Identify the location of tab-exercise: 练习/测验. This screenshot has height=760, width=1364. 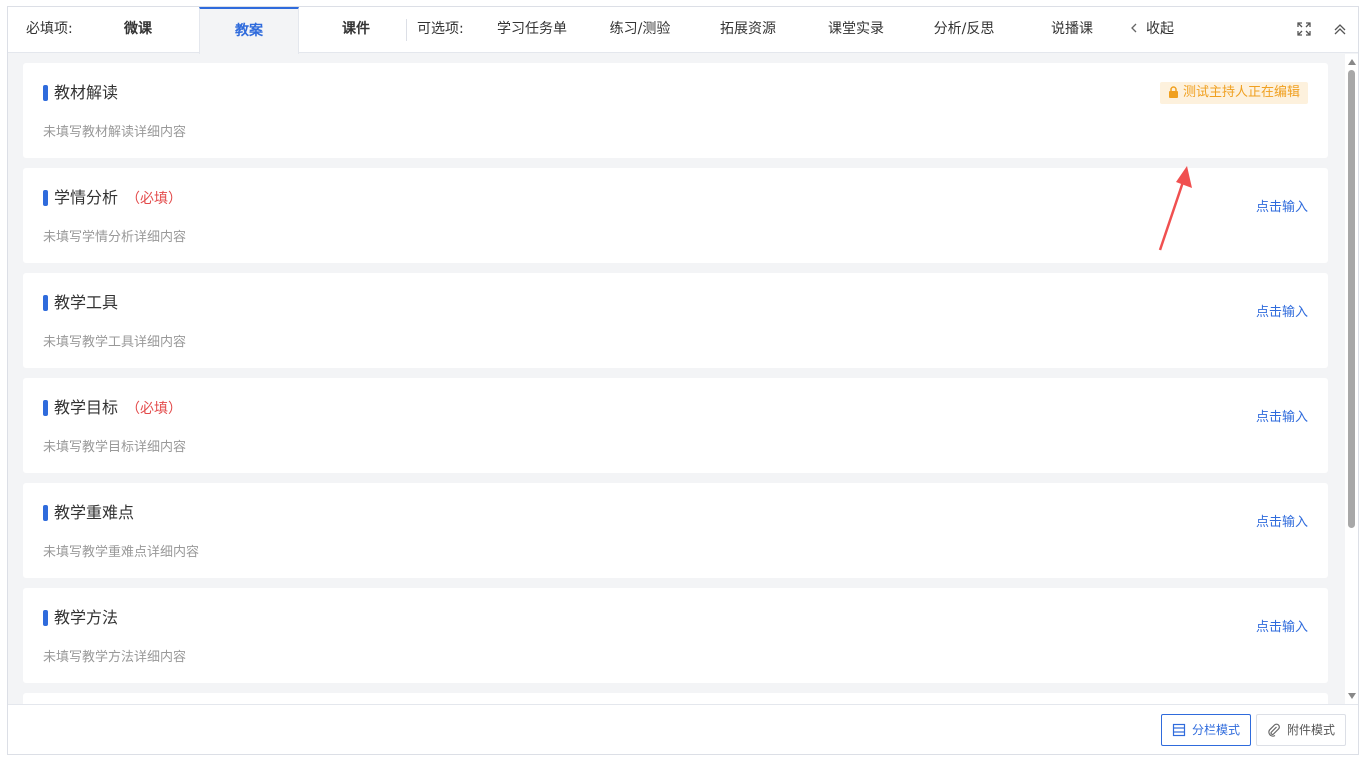
(640, 30).